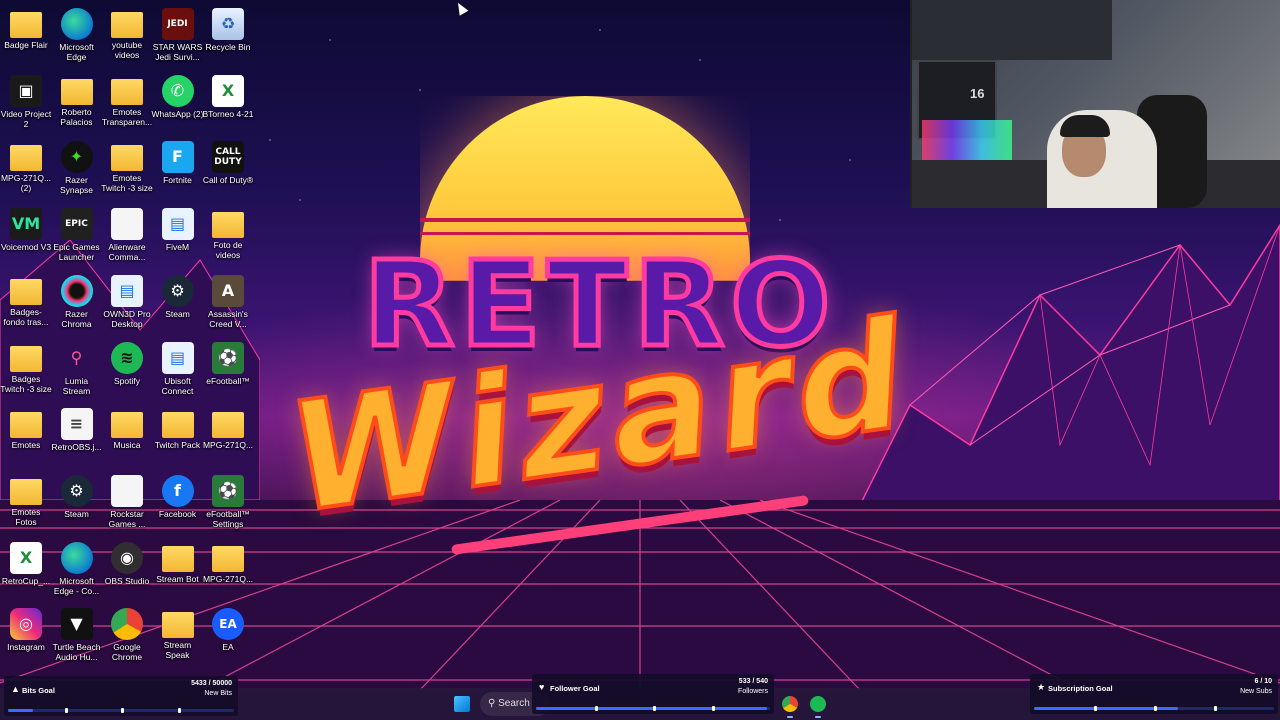 This screenshot has height=720, width=1280. What do you see at coordinates (228, 503) in the screenshot?
I see `desktop-icon: ⚽ eFootball™ Settings` at bounding box center [228, 503].